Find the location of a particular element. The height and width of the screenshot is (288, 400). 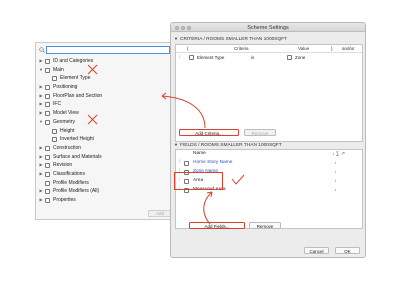

tree-item: ▶ Revision is located at coordinates (105, 165).